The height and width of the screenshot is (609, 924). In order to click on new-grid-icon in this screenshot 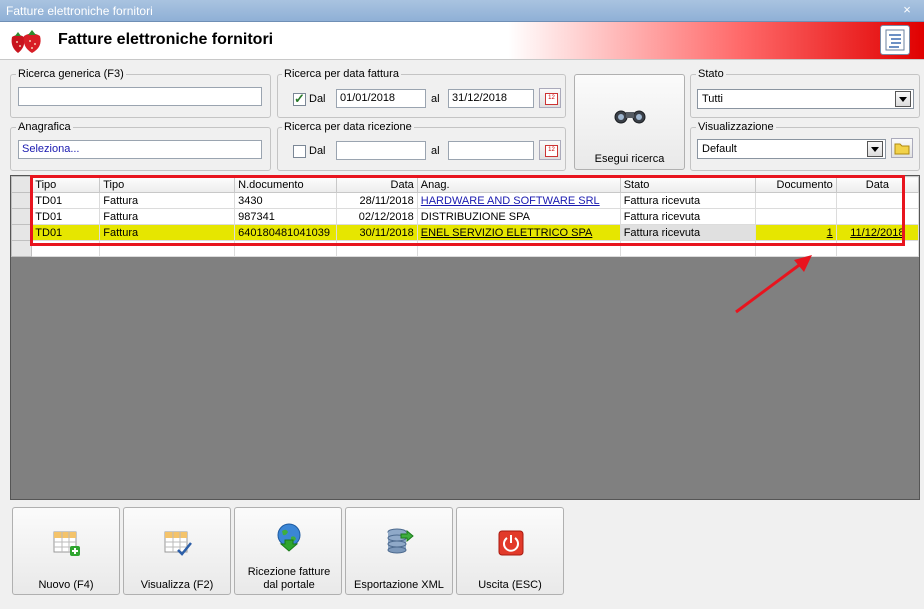, I will do `click(66, 543)`.